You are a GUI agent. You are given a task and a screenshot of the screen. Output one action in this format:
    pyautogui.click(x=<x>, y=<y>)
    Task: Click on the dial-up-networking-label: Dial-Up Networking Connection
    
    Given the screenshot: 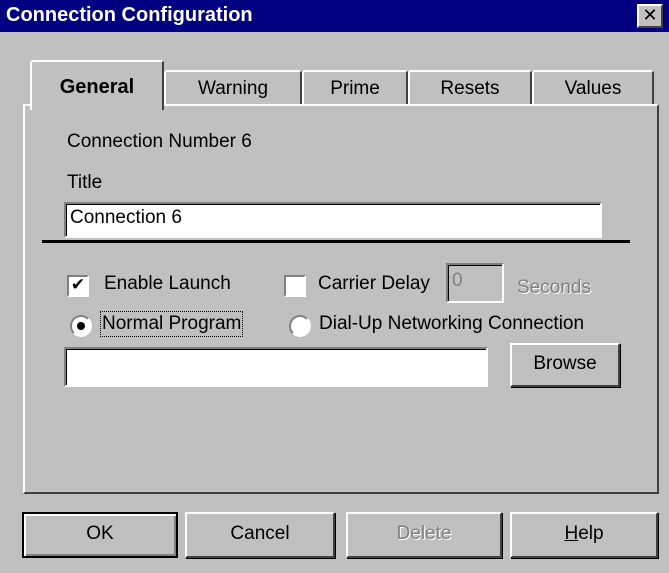 What is the action you would take?
    pyautogui.click(x=452, y=323)
    